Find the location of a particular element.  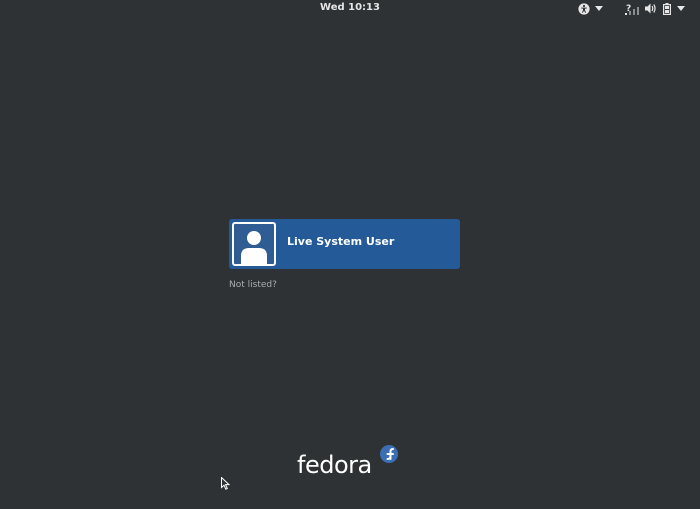

user-list-item: Live System User is located at coordinates (344, 244).